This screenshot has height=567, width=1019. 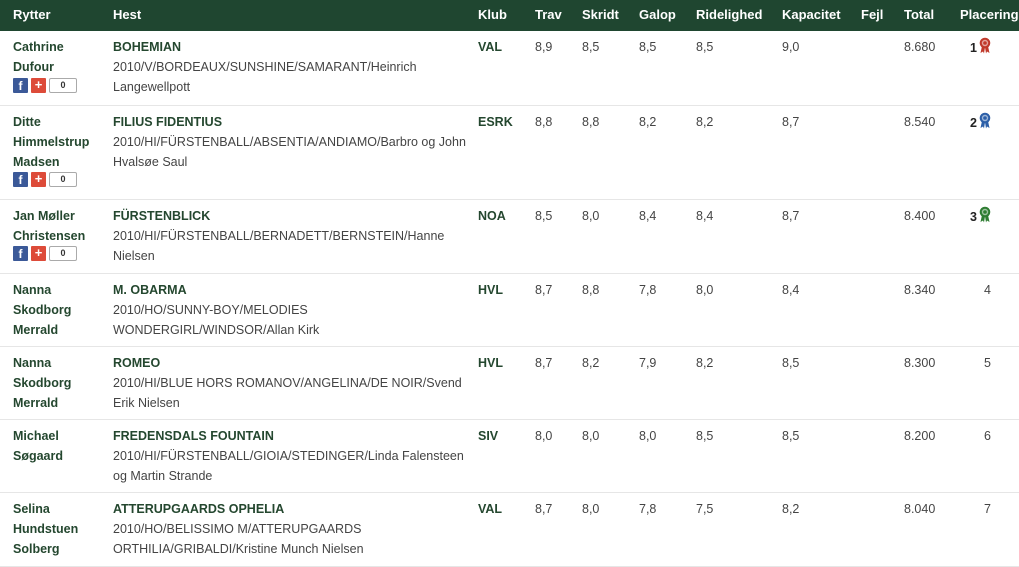 I want to click on col-hest: Hest, so click(x=295, y=15).